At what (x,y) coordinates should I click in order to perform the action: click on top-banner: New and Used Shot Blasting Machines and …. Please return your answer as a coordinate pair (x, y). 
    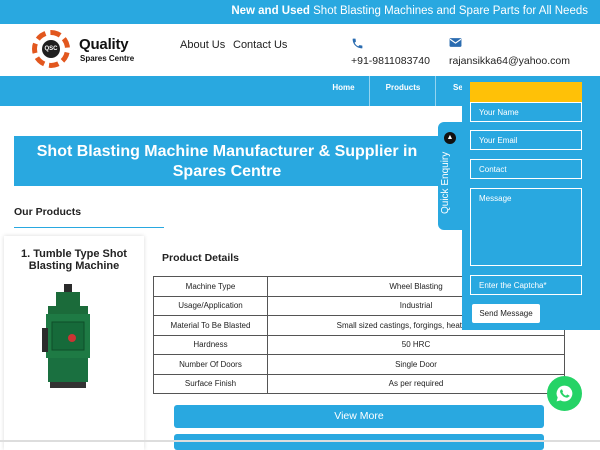
    Looking at the image, I should click on (300, 12).